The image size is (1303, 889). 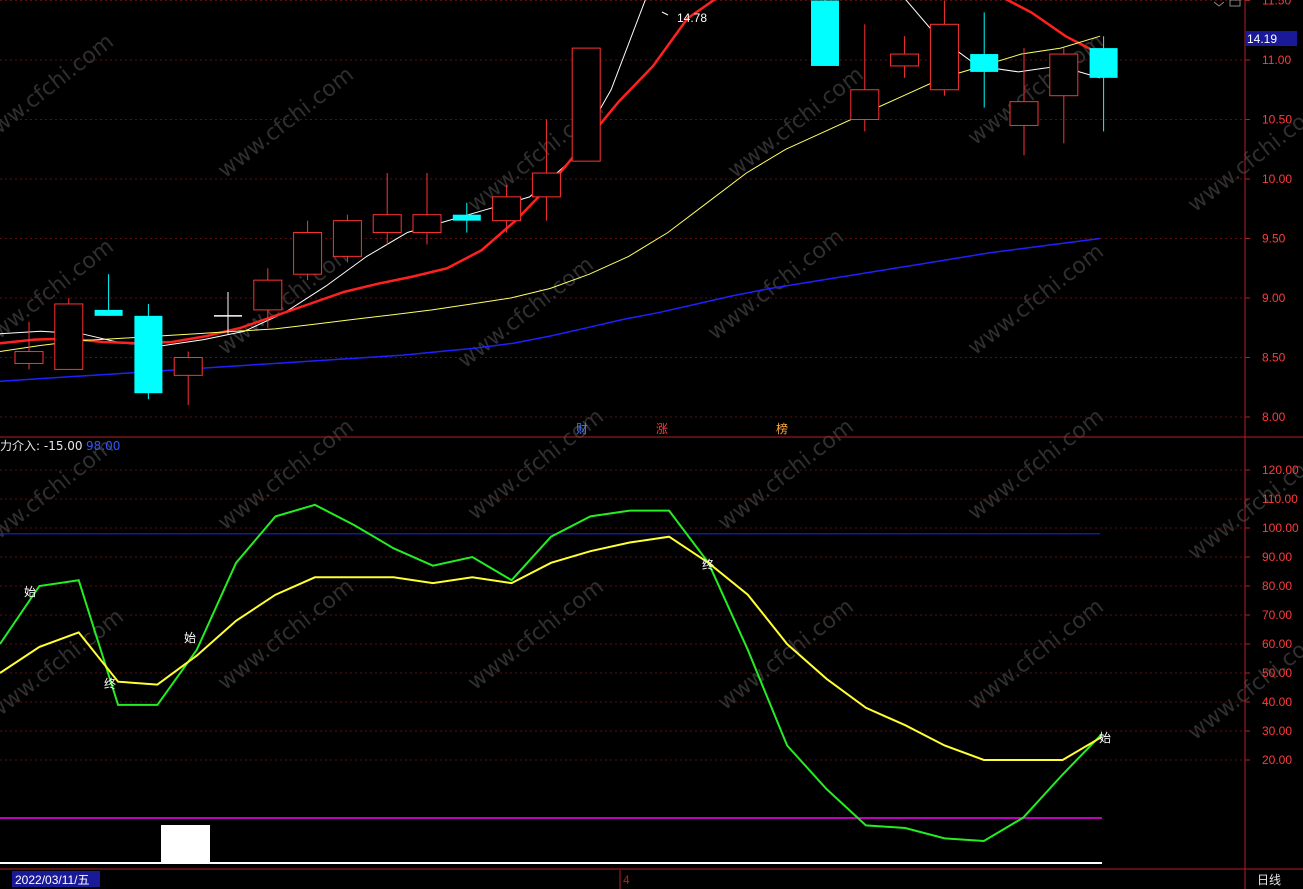 What do you see at coordinates (782, 428) in the screenshot?
I see `marker-bang: 榜` at bounding box center [782, 428].